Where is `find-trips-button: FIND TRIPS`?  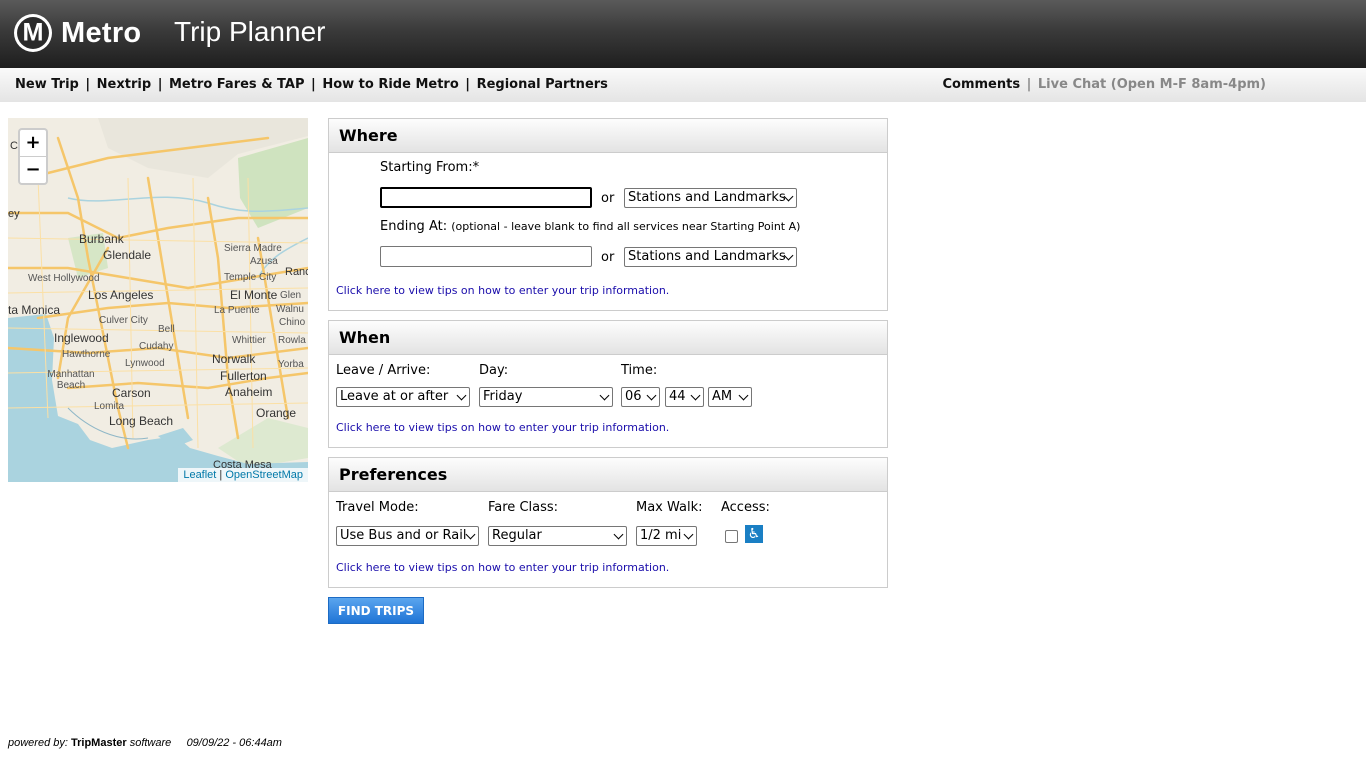 find-trips-button: FIND TRIPS is located at coordinates (376, 610).